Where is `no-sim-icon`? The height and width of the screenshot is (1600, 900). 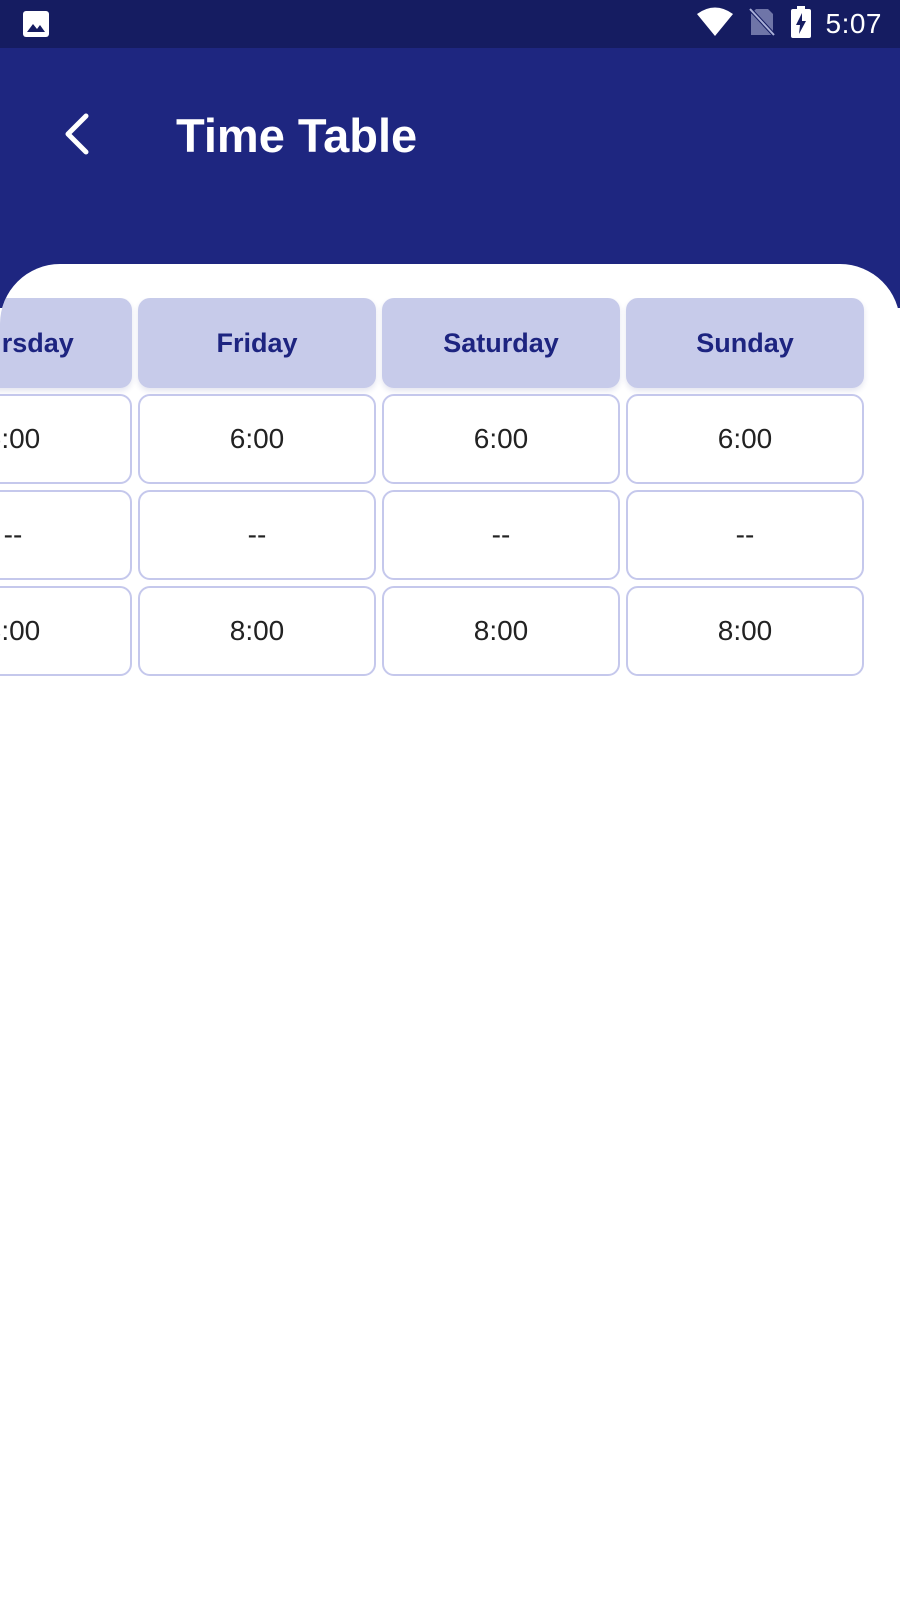 no-sim-icon is located at coordinates (762, 24).